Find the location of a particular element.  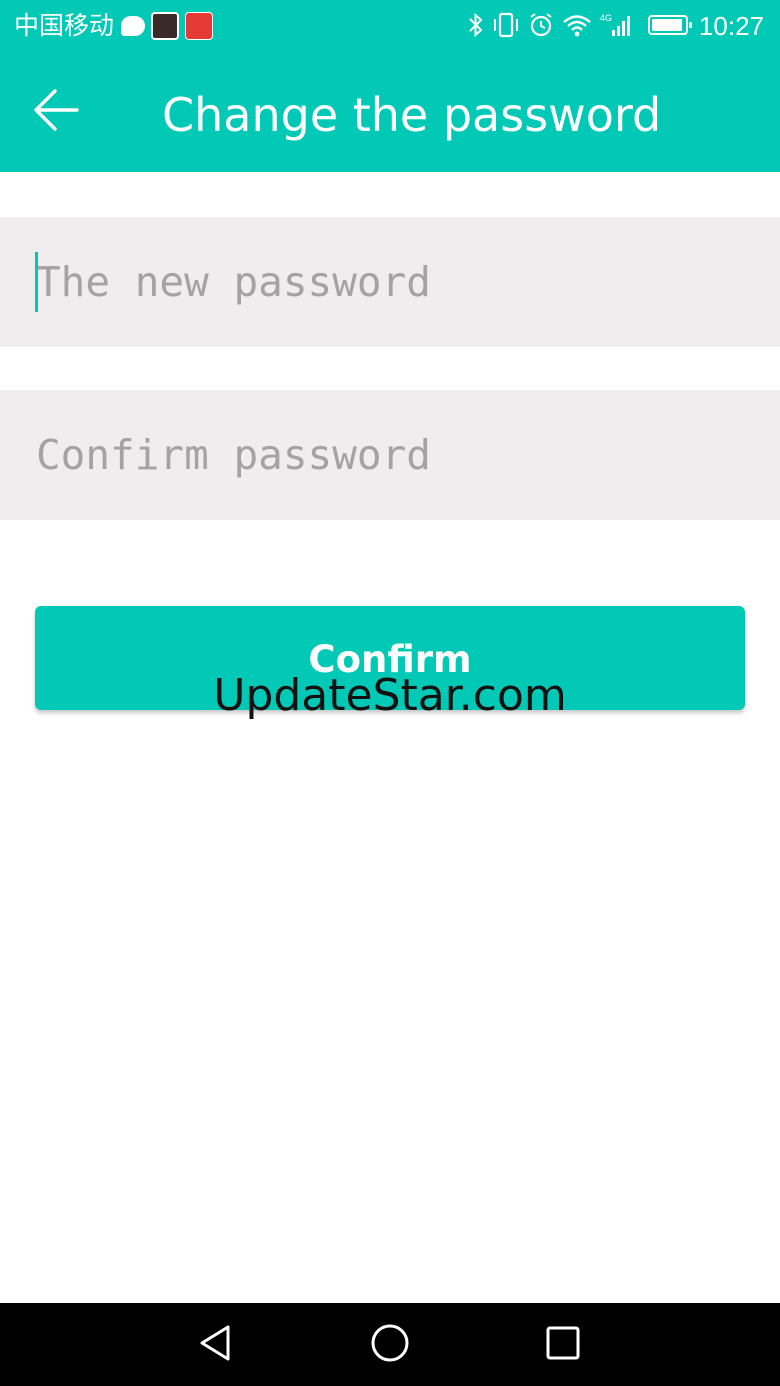

network-type-label: 4G is located at coordinates (606, 18).